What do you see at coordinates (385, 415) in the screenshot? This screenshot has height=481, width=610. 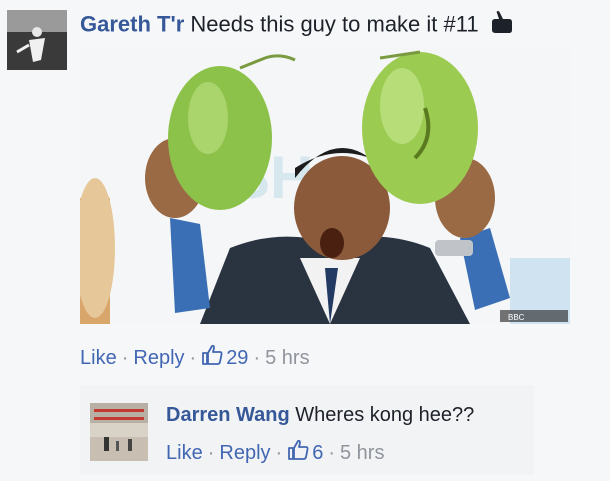 I see `comment-text: Wheres kong hee??` at bounding box center [385, 415].